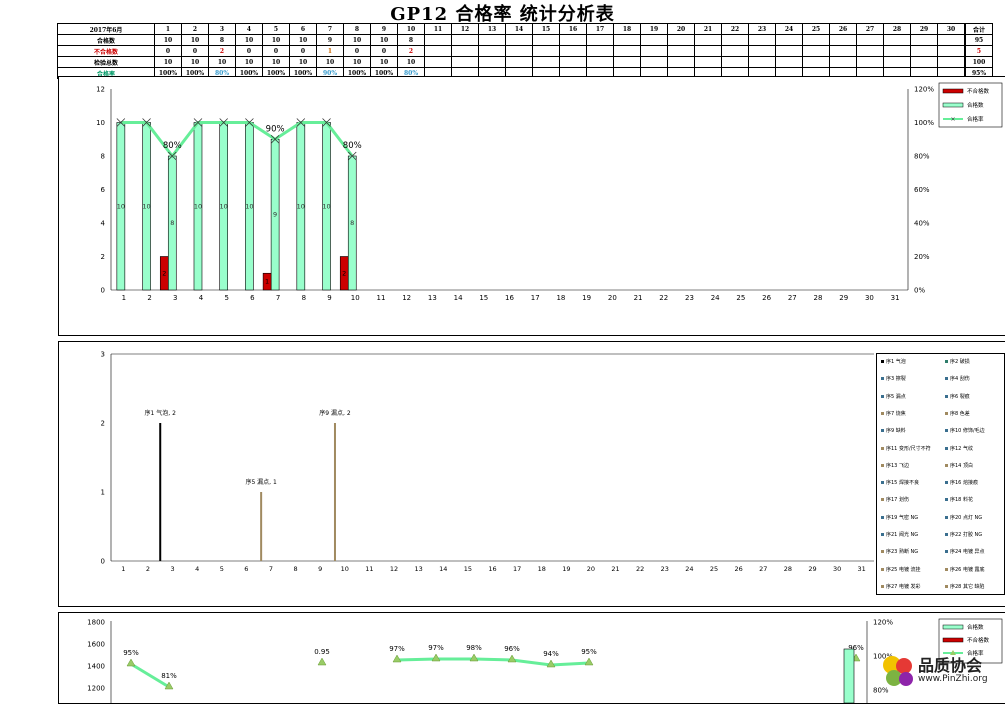 The width and height of the screenshot is (1005, 707). I want to click on x-tick-label: 3, so click(175, 298).